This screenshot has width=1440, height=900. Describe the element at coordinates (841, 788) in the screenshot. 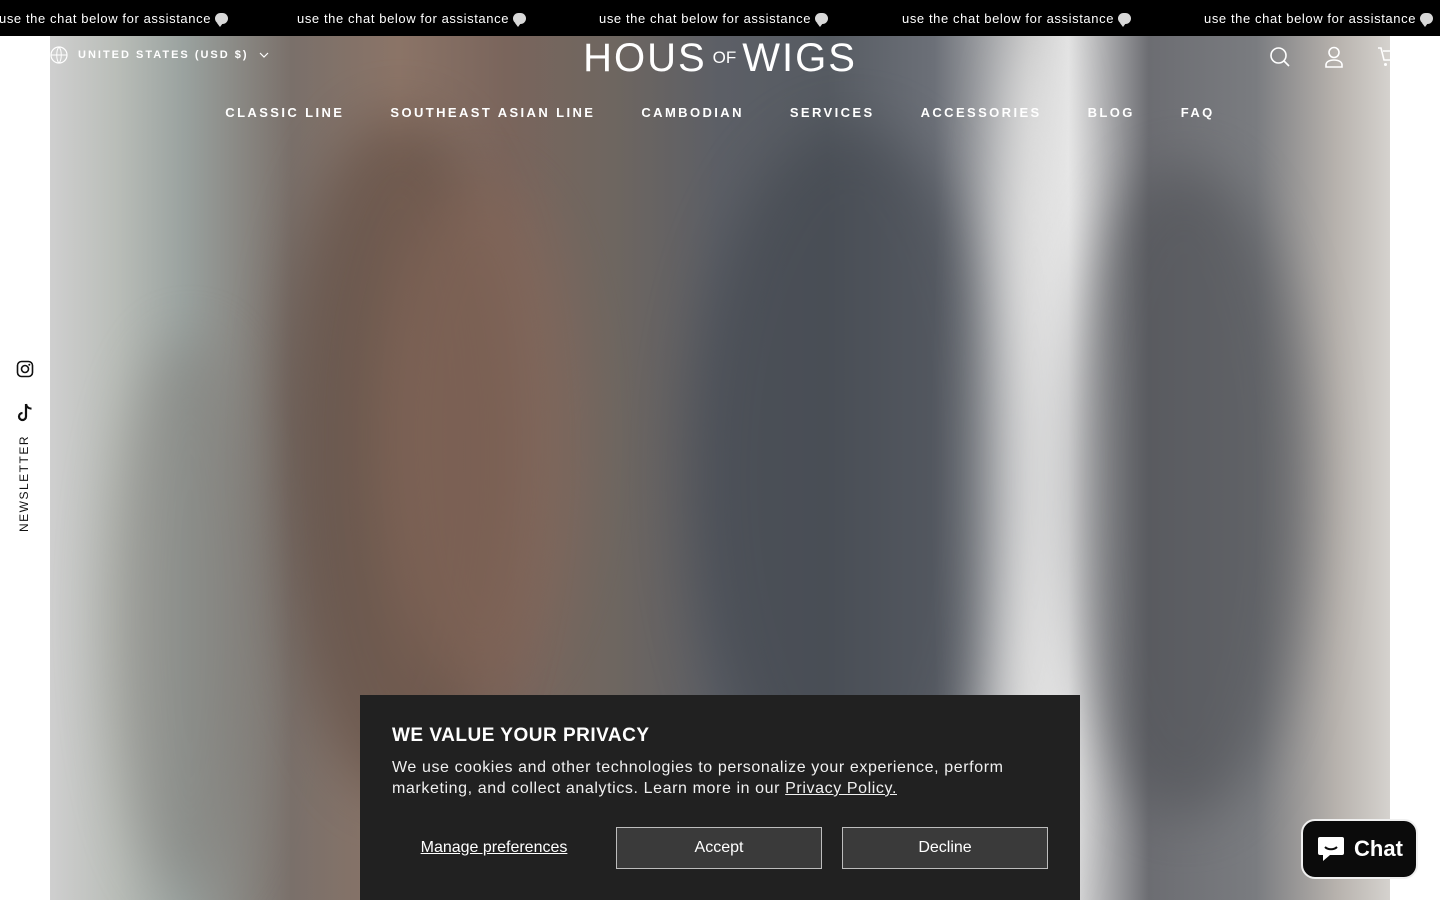

I see `privacy-policy-link: Privacy Policy.` at that location.